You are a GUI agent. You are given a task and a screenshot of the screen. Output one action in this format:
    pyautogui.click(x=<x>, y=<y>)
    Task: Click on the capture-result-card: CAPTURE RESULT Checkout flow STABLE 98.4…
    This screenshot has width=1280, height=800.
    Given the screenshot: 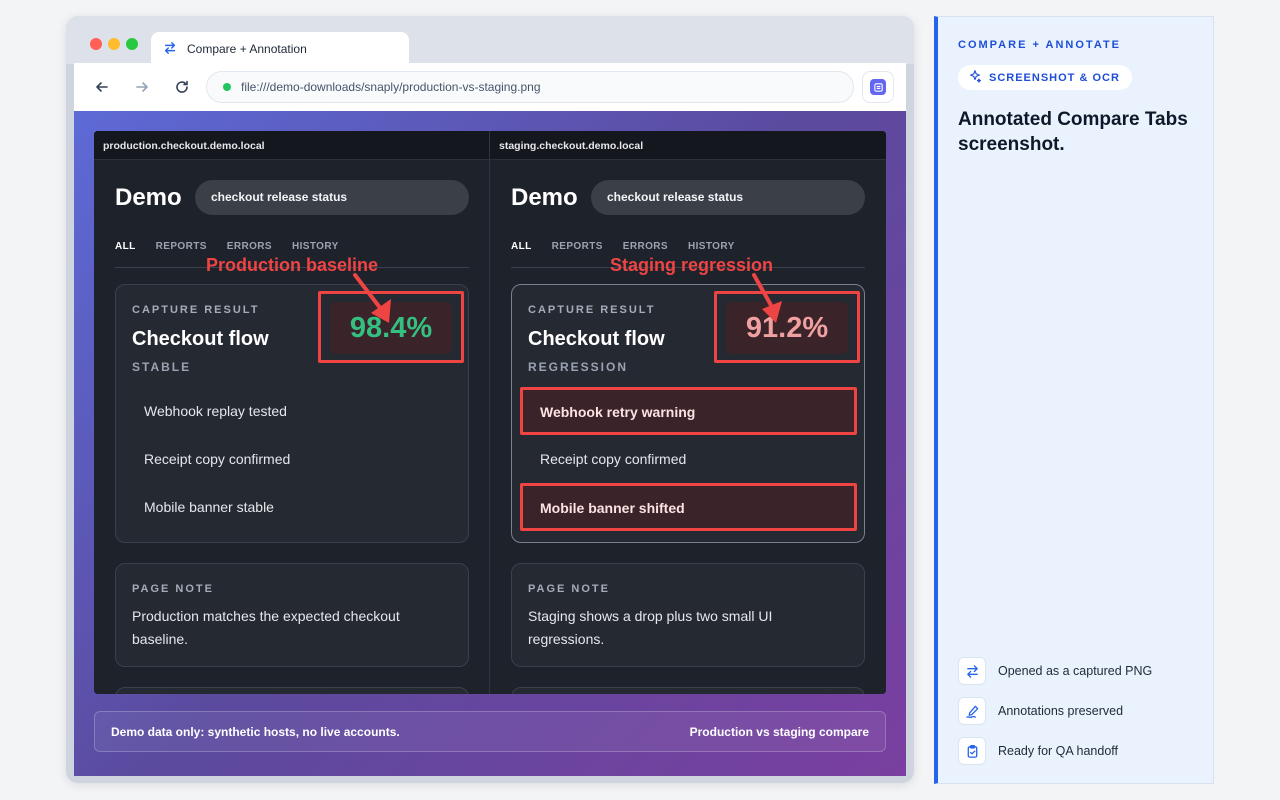 What is the action you would take?
    pyautogui.click(x=292, y=413)
    